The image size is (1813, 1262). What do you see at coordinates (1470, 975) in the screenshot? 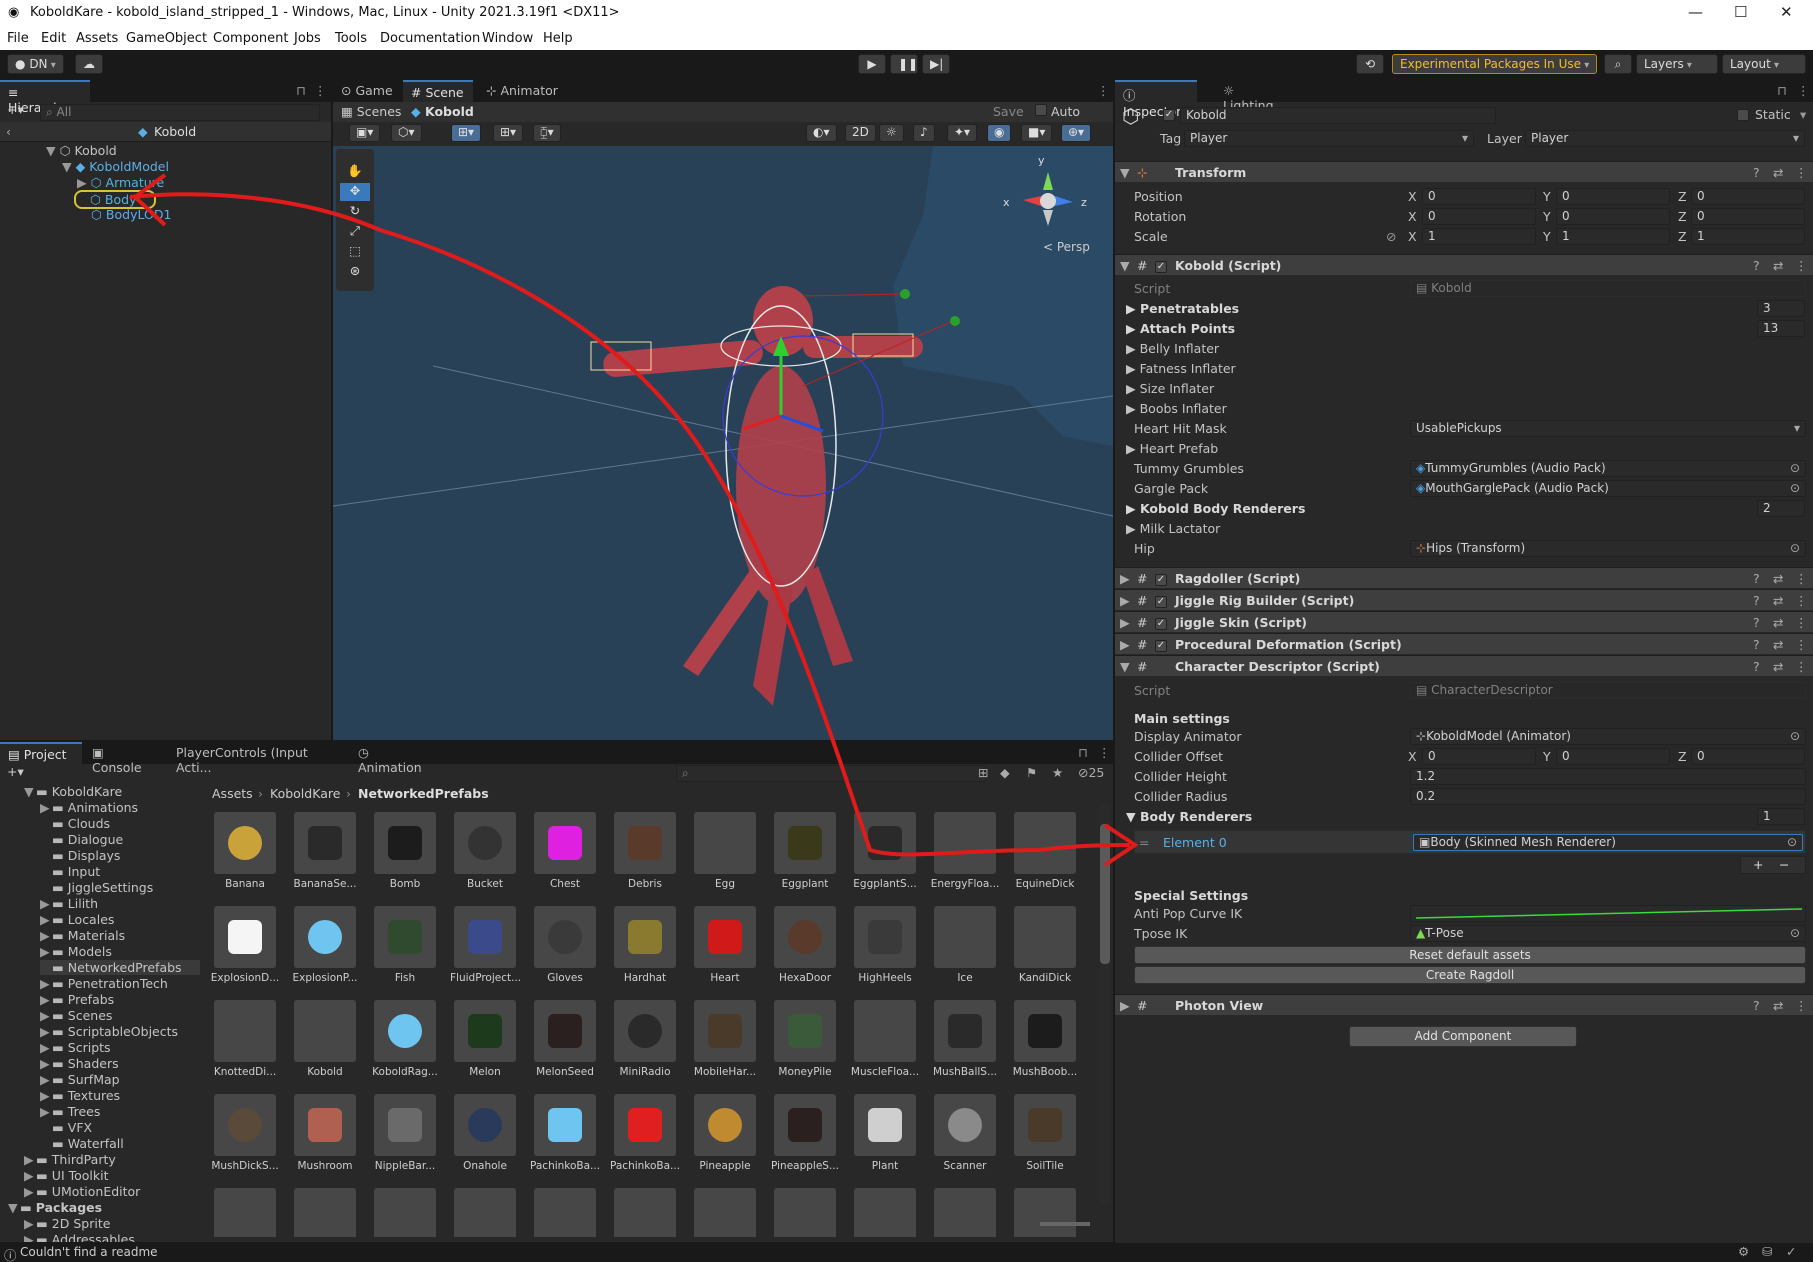
I see `create-ragdoll-button: Create Ragdoll` at bounding box center [1470, 975].